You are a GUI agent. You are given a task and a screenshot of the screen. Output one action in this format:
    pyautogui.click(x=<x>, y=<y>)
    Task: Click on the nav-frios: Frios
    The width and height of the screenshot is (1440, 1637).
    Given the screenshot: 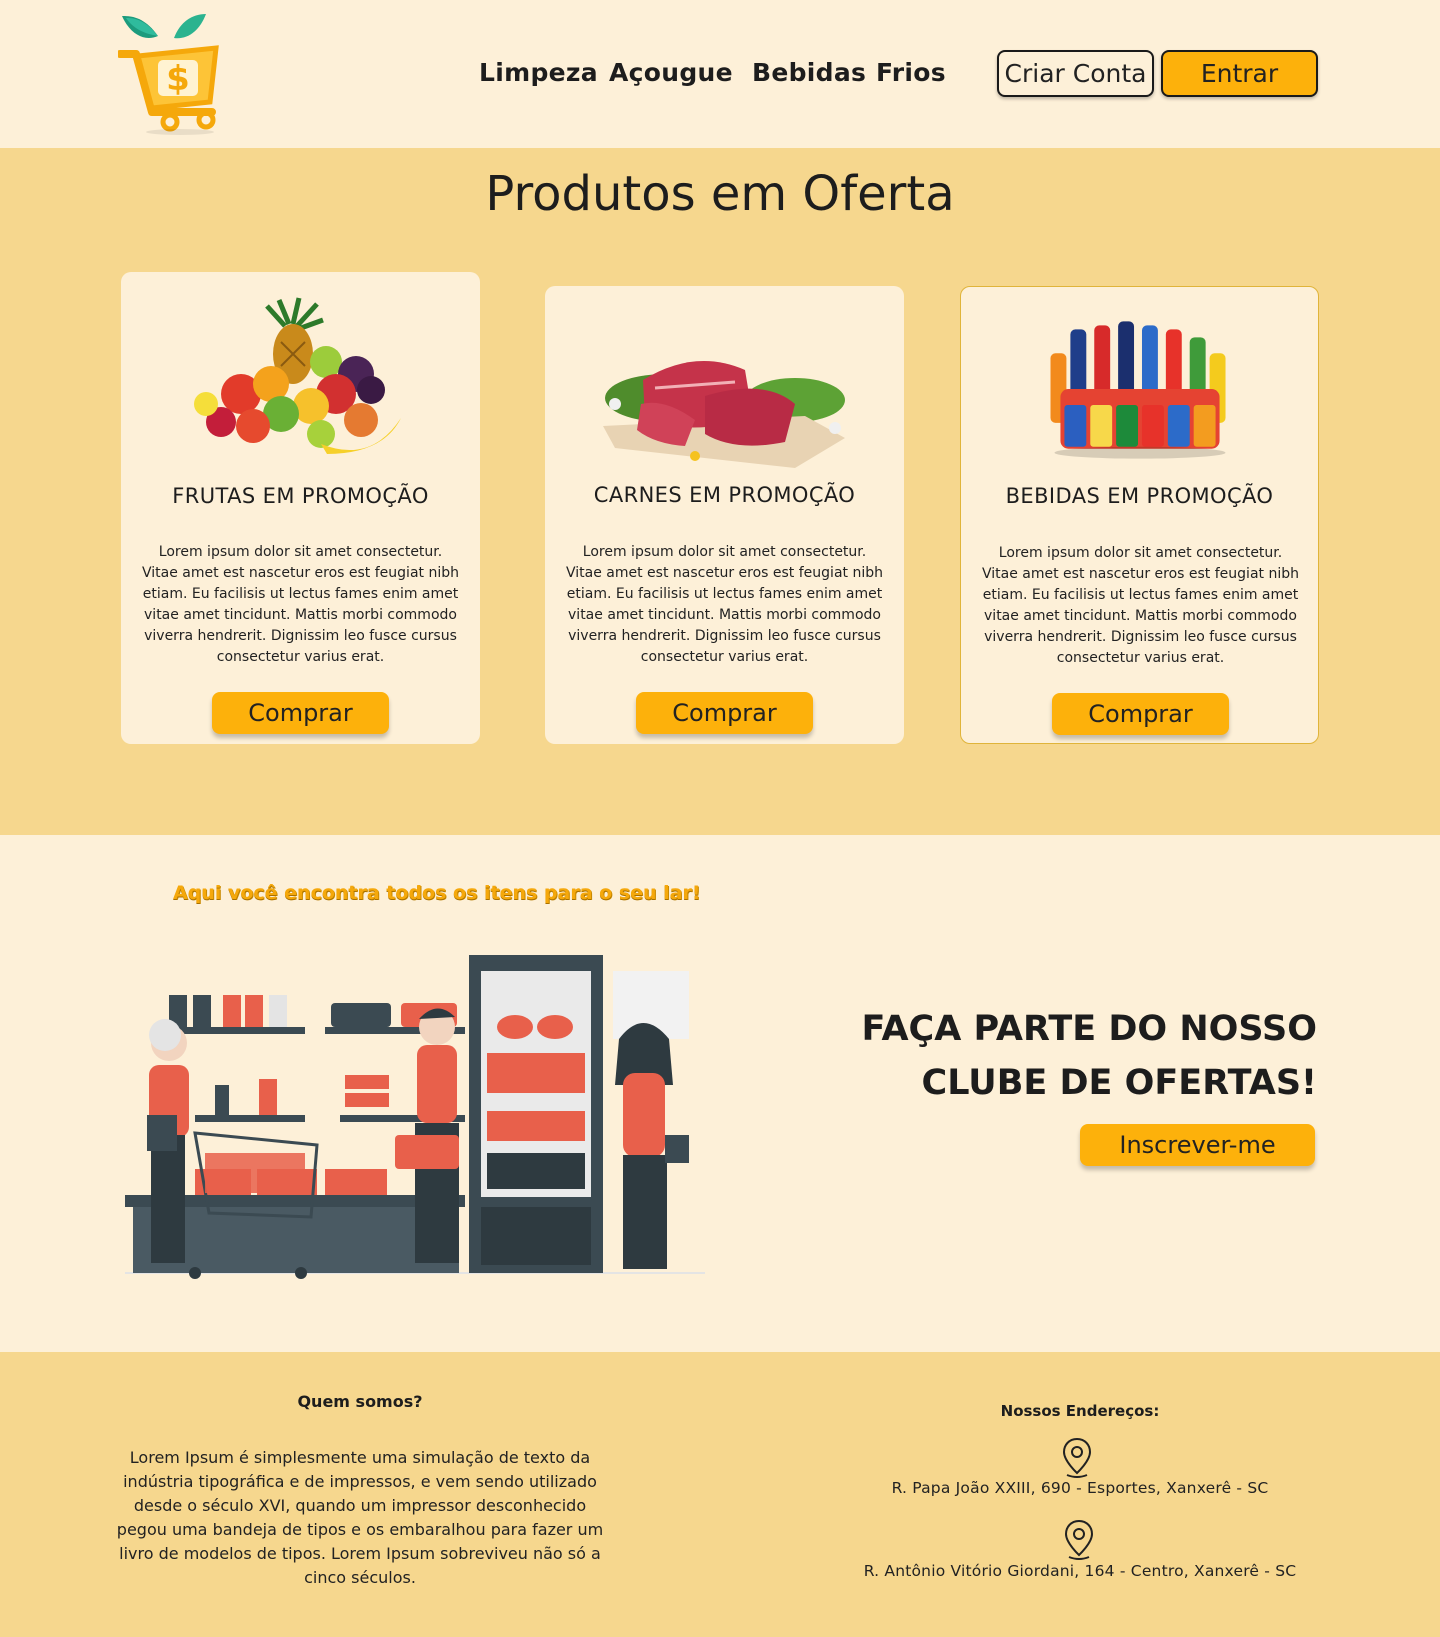 What is the action you would take?
    pyautogui.click(x=911, y=72)
    